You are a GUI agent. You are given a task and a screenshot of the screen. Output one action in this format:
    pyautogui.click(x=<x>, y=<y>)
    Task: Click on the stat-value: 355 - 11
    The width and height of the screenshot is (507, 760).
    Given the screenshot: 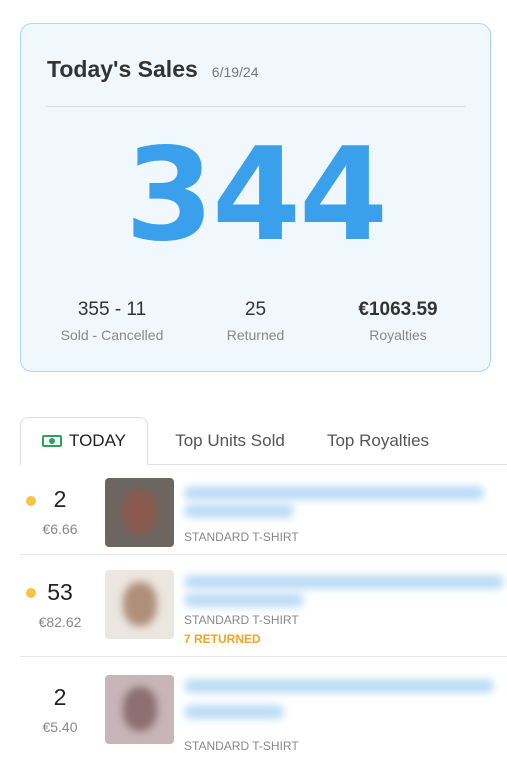 What is the action you would take?
    pyautogui.click(x=112, y=309)
    